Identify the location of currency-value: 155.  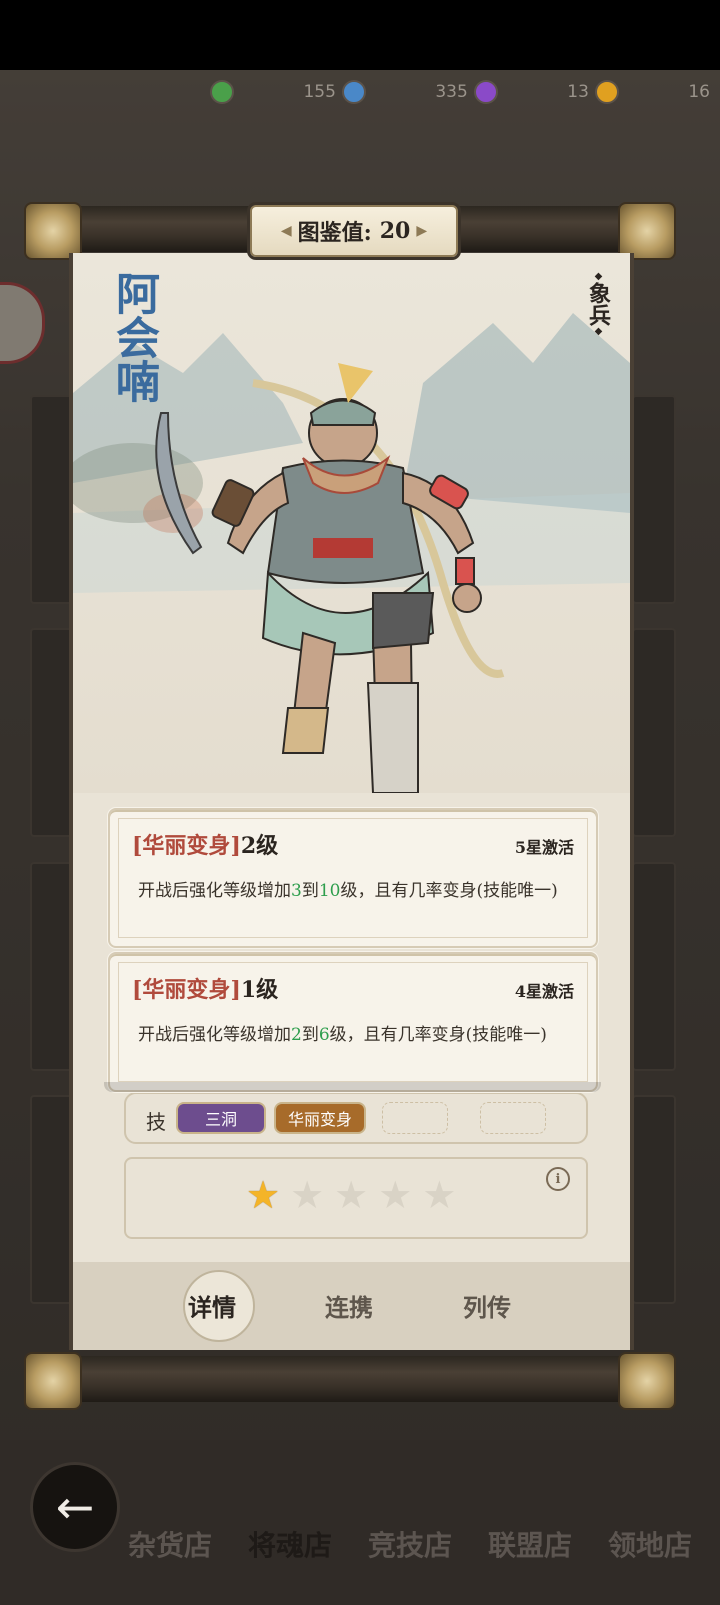
(319, 92).